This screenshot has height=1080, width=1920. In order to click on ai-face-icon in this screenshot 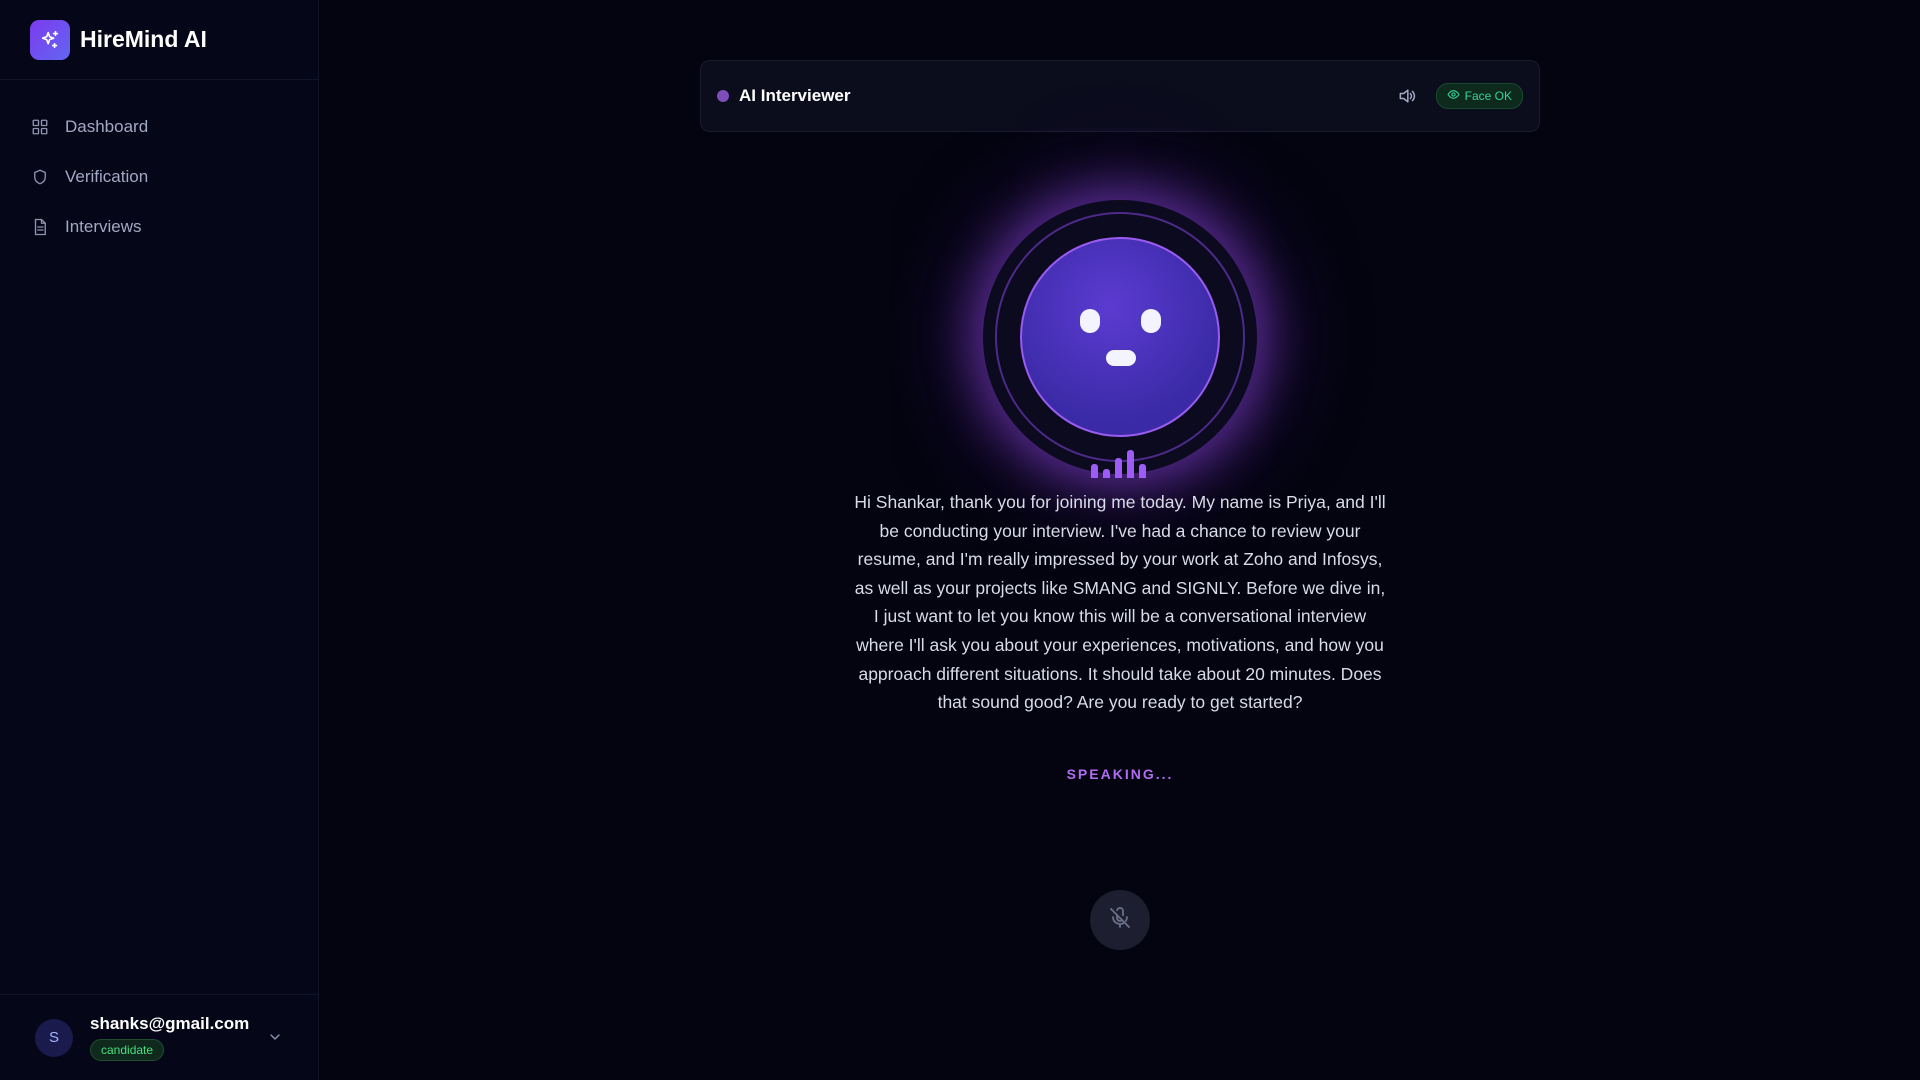, I will do `click(1120, 337)`.